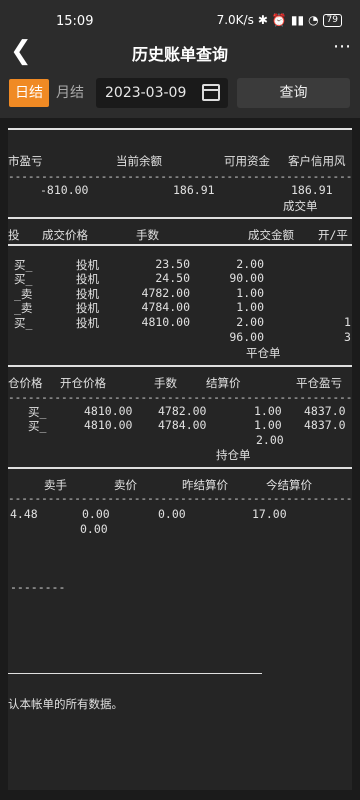 This screenshot has width=360, height=800. I want to click on alarm-icon: ⏰, so click(279, 20).